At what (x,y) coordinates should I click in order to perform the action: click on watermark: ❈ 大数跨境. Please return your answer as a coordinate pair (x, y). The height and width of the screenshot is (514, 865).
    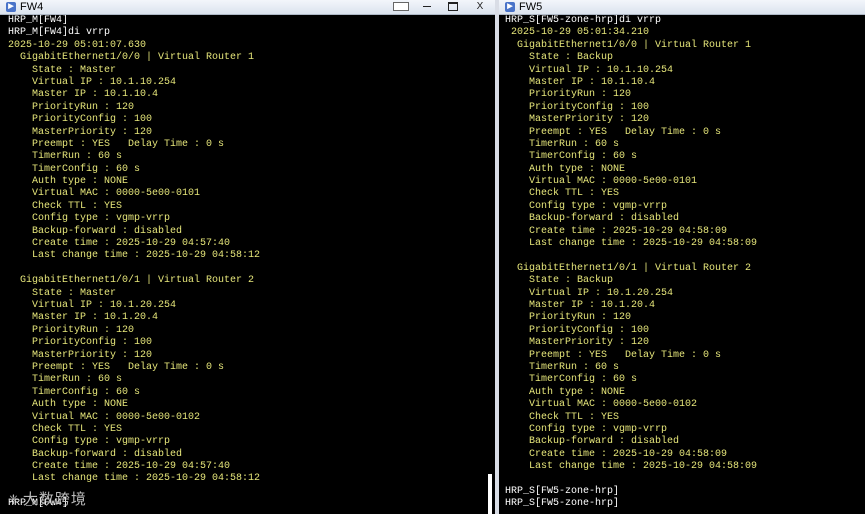
    Looking at the image, I should click on (47, 498).